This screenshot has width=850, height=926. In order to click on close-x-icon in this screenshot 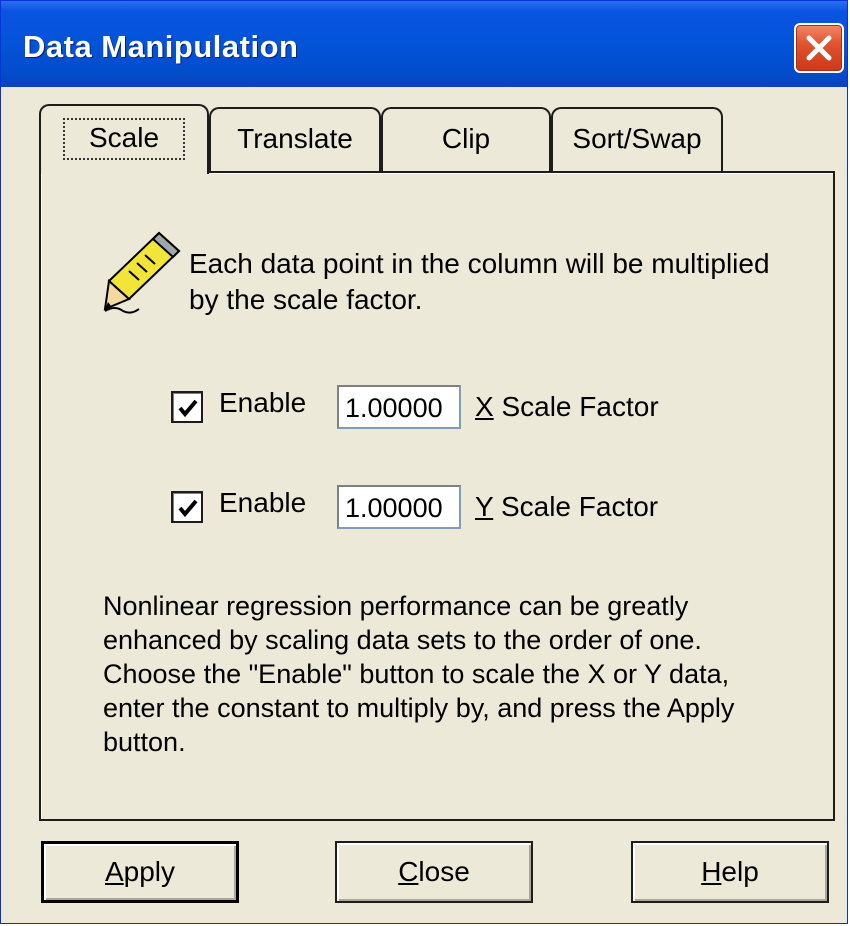, I will do `click(819, 48)`.